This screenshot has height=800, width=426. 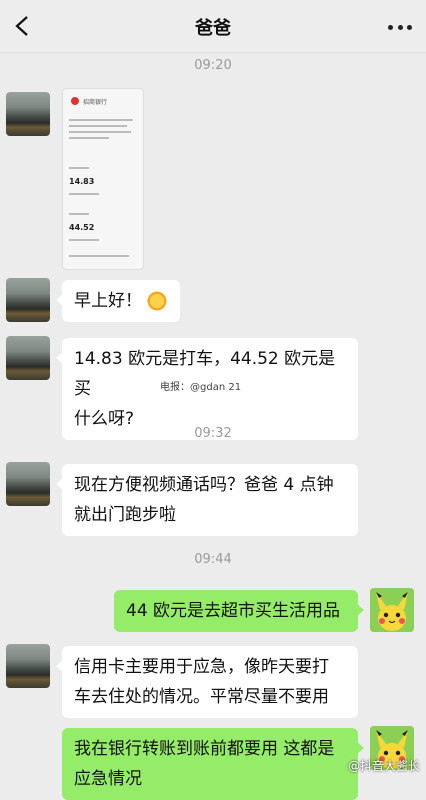 What do you see at coordinates (125, 515) in the screenshot?
I see `message-text-line: 就出门跑步啦` at bounding box center [125, 515].